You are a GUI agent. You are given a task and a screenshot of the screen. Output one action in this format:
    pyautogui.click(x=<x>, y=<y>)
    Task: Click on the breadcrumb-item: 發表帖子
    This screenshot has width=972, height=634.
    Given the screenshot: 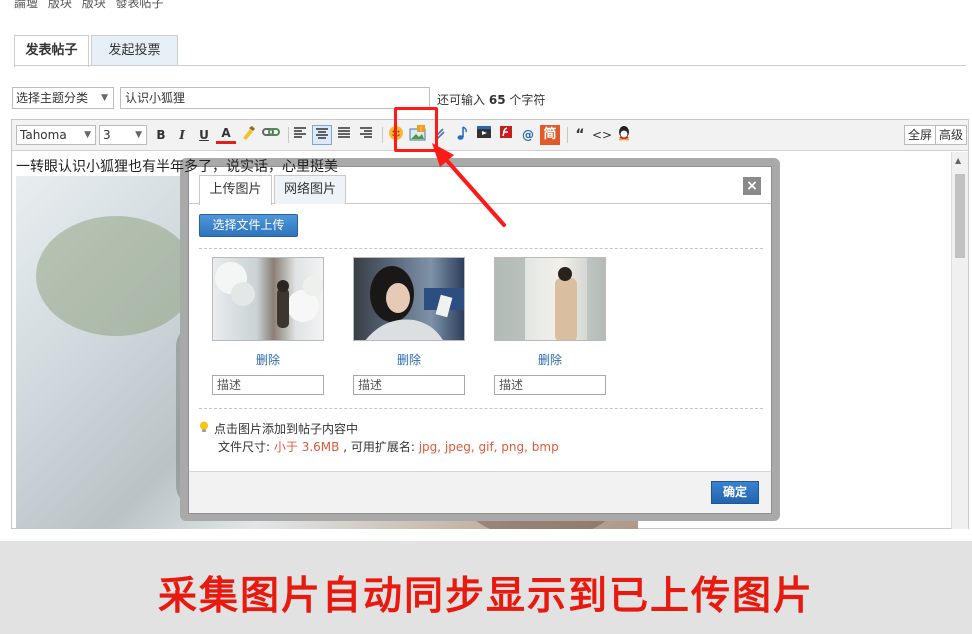 What is the action you would take?
    pyautogui.click(x=139, y=5)
    